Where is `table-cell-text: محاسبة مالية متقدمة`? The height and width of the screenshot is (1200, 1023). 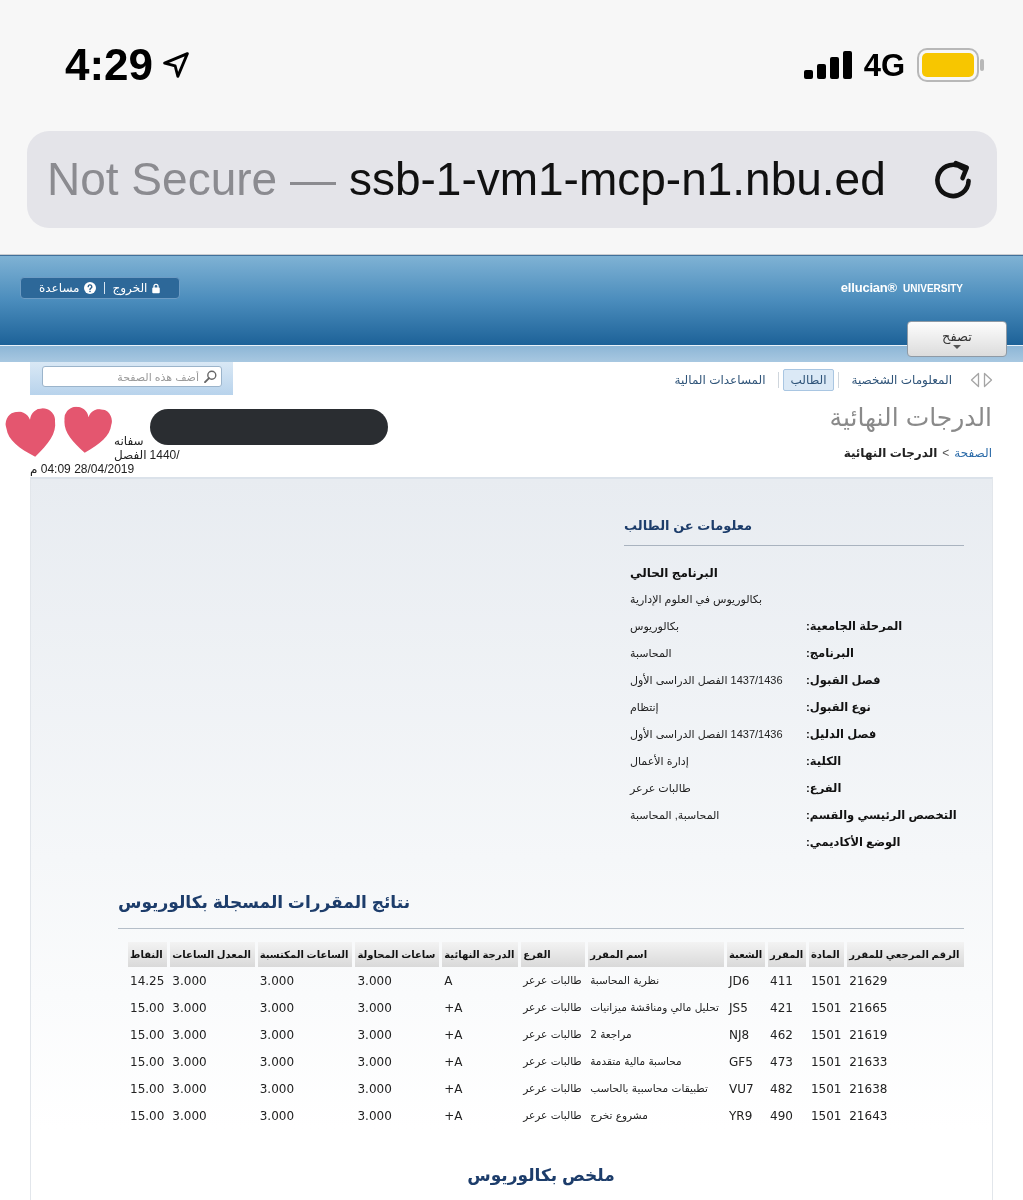 table-cell-text: محاسبة مالية متقدمة is located at coordinates (636, 1061).